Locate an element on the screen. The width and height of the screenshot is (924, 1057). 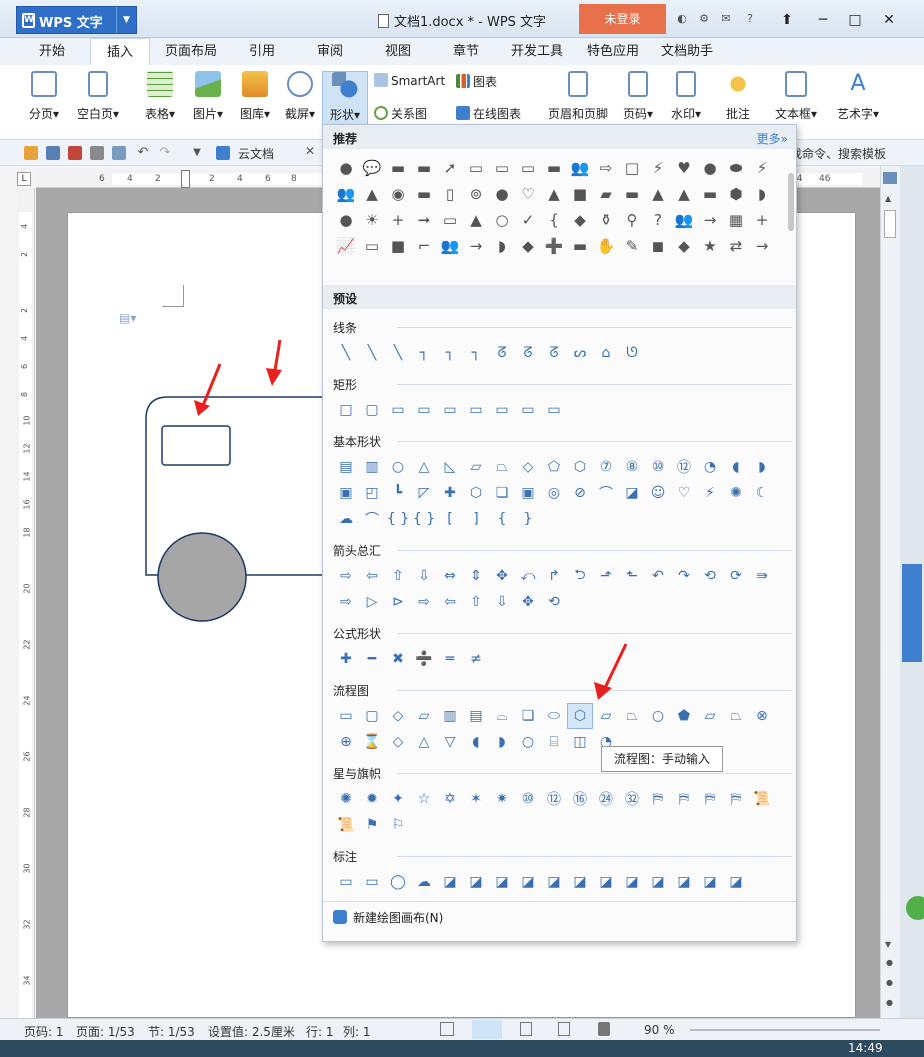
feedback-icon: ✉ is located at coordinates (726, 19).